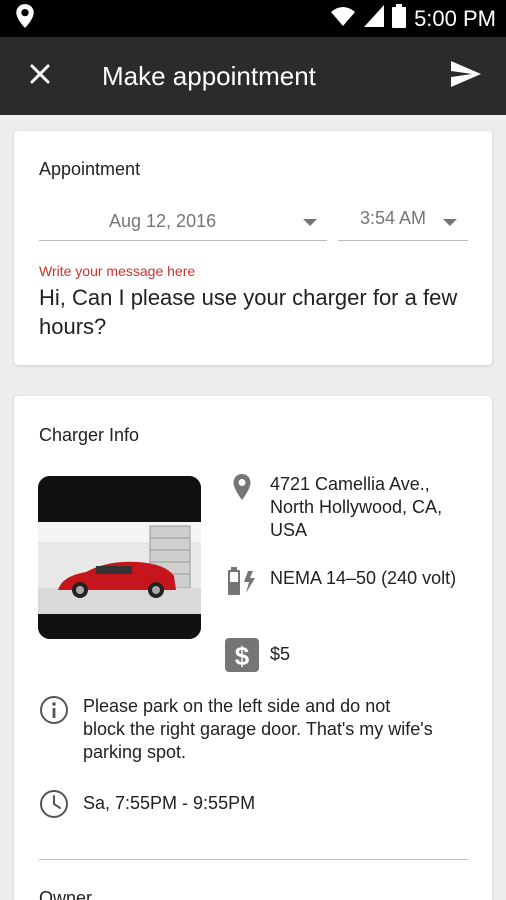 This screenshot has width=506, height=900. I want to click on price-row: $ $5, so click(347, 655).